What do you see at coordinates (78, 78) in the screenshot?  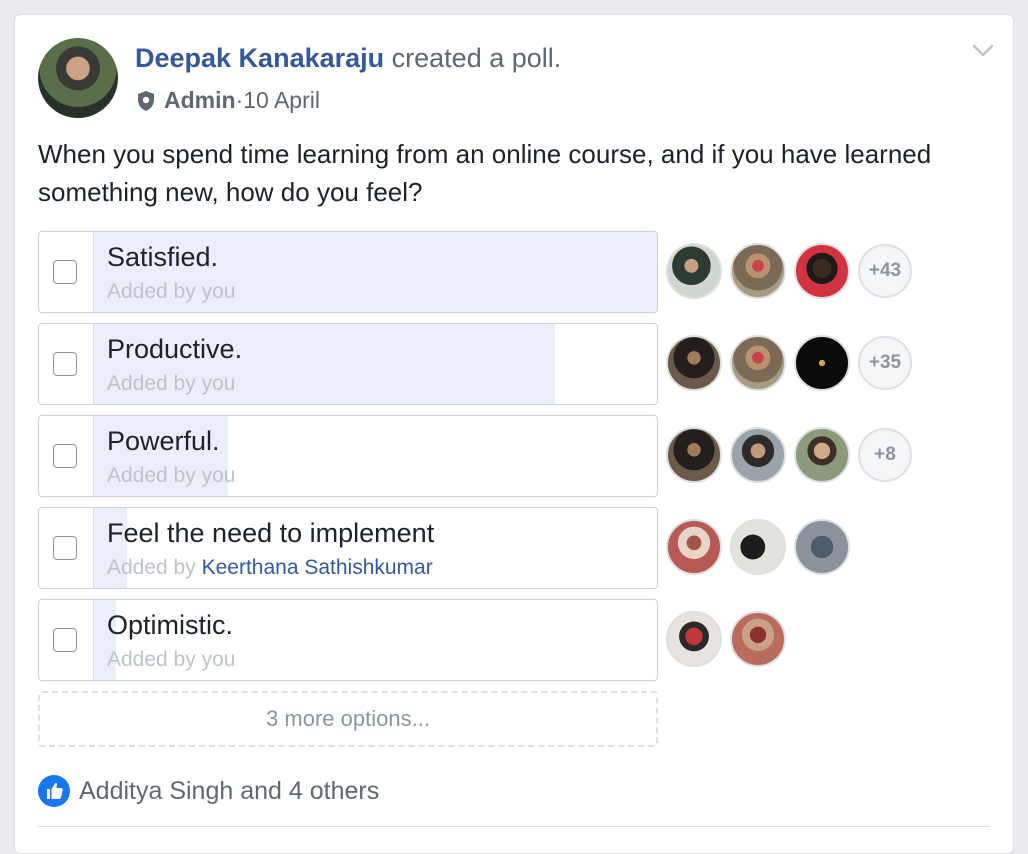 I see `author-avatar` at bounding box center [78, 78].